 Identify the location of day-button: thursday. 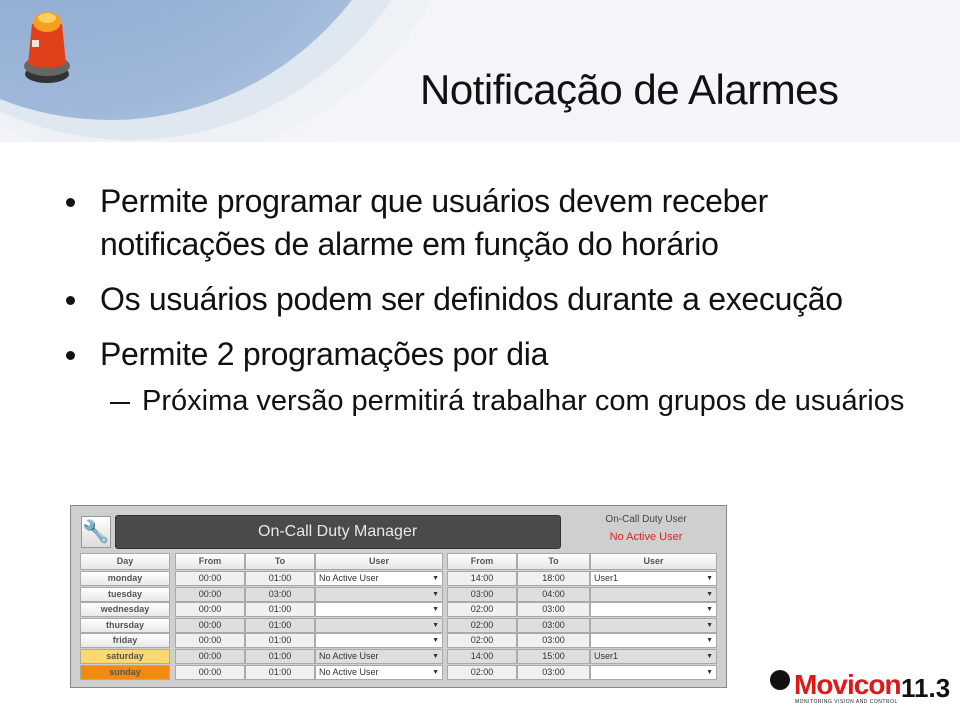
(125, 625).